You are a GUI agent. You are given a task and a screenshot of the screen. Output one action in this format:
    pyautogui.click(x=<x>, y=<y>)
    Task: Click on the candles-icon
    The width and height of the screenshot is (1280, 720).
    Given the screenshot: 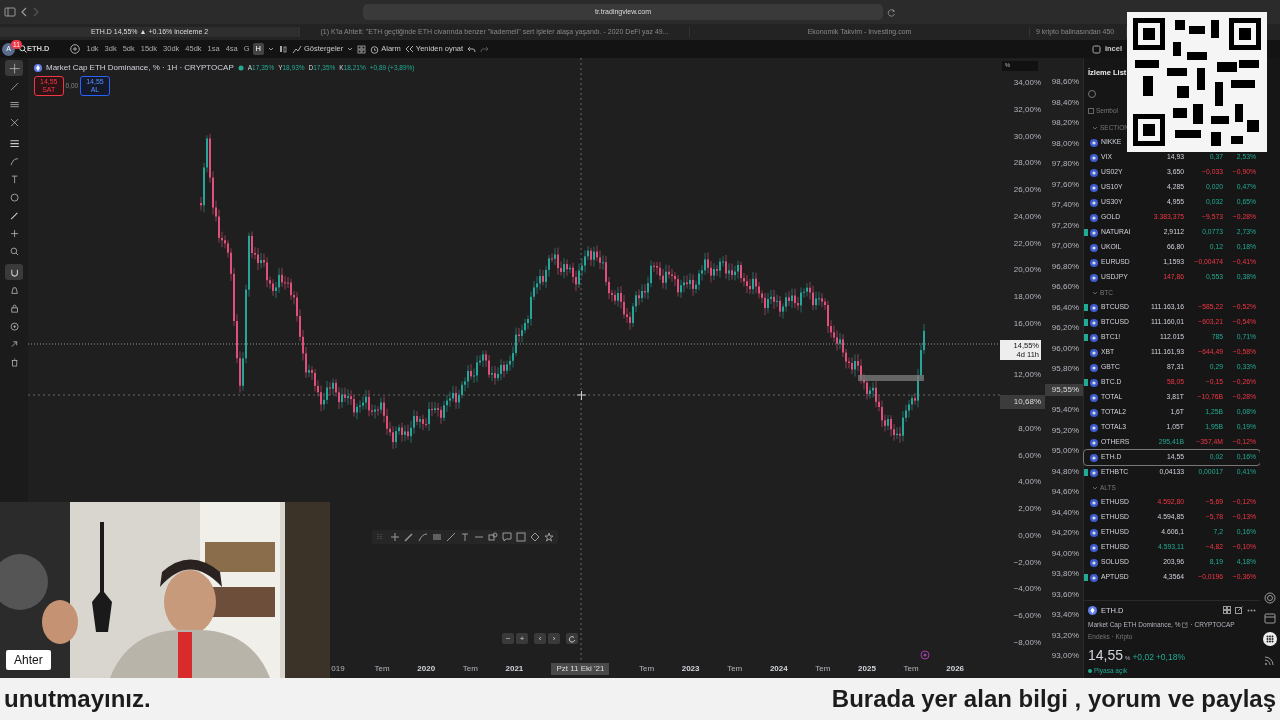 What is the action you would take?
    pyautogui.click(x=283, y=49)
    